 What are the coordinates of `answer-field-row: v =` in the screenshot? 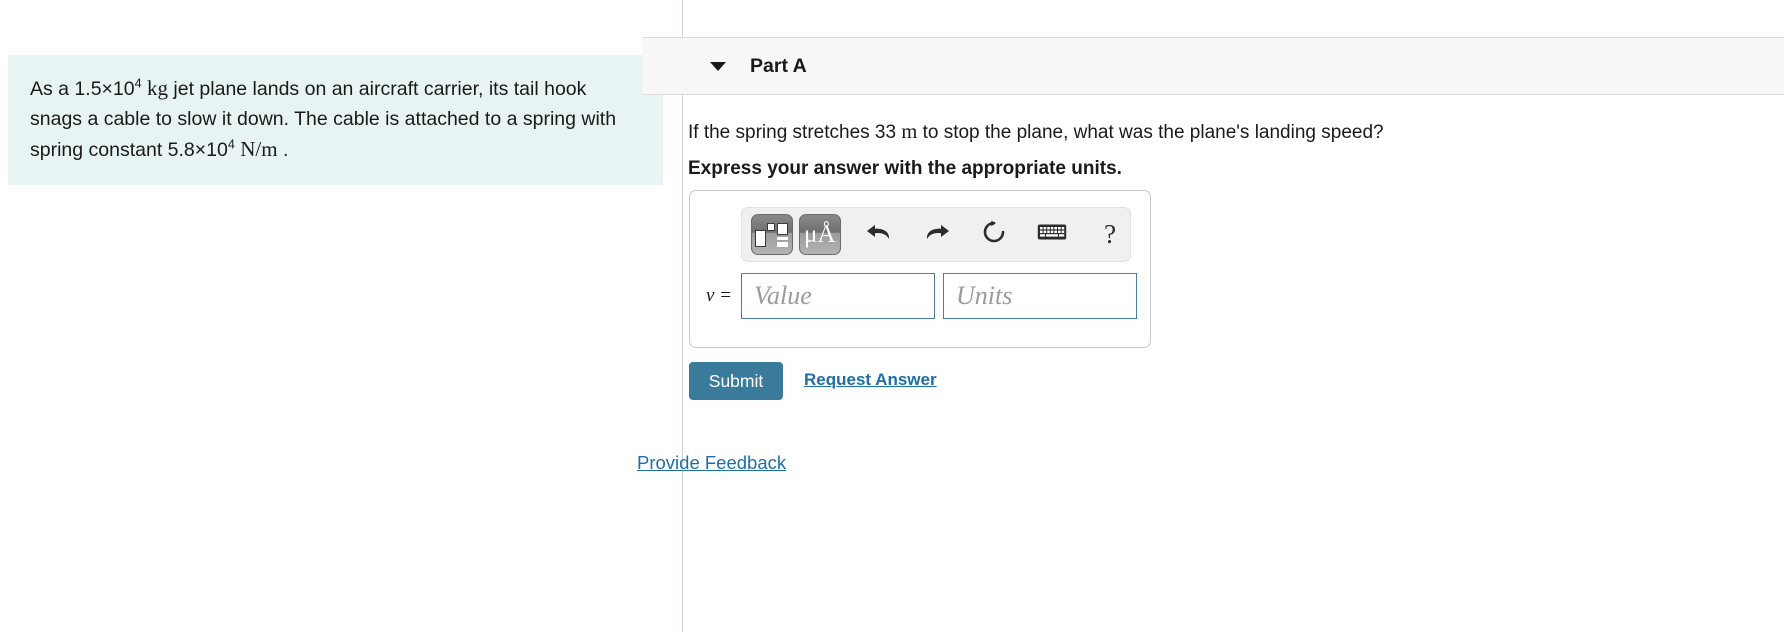 It's located at (920, 296).